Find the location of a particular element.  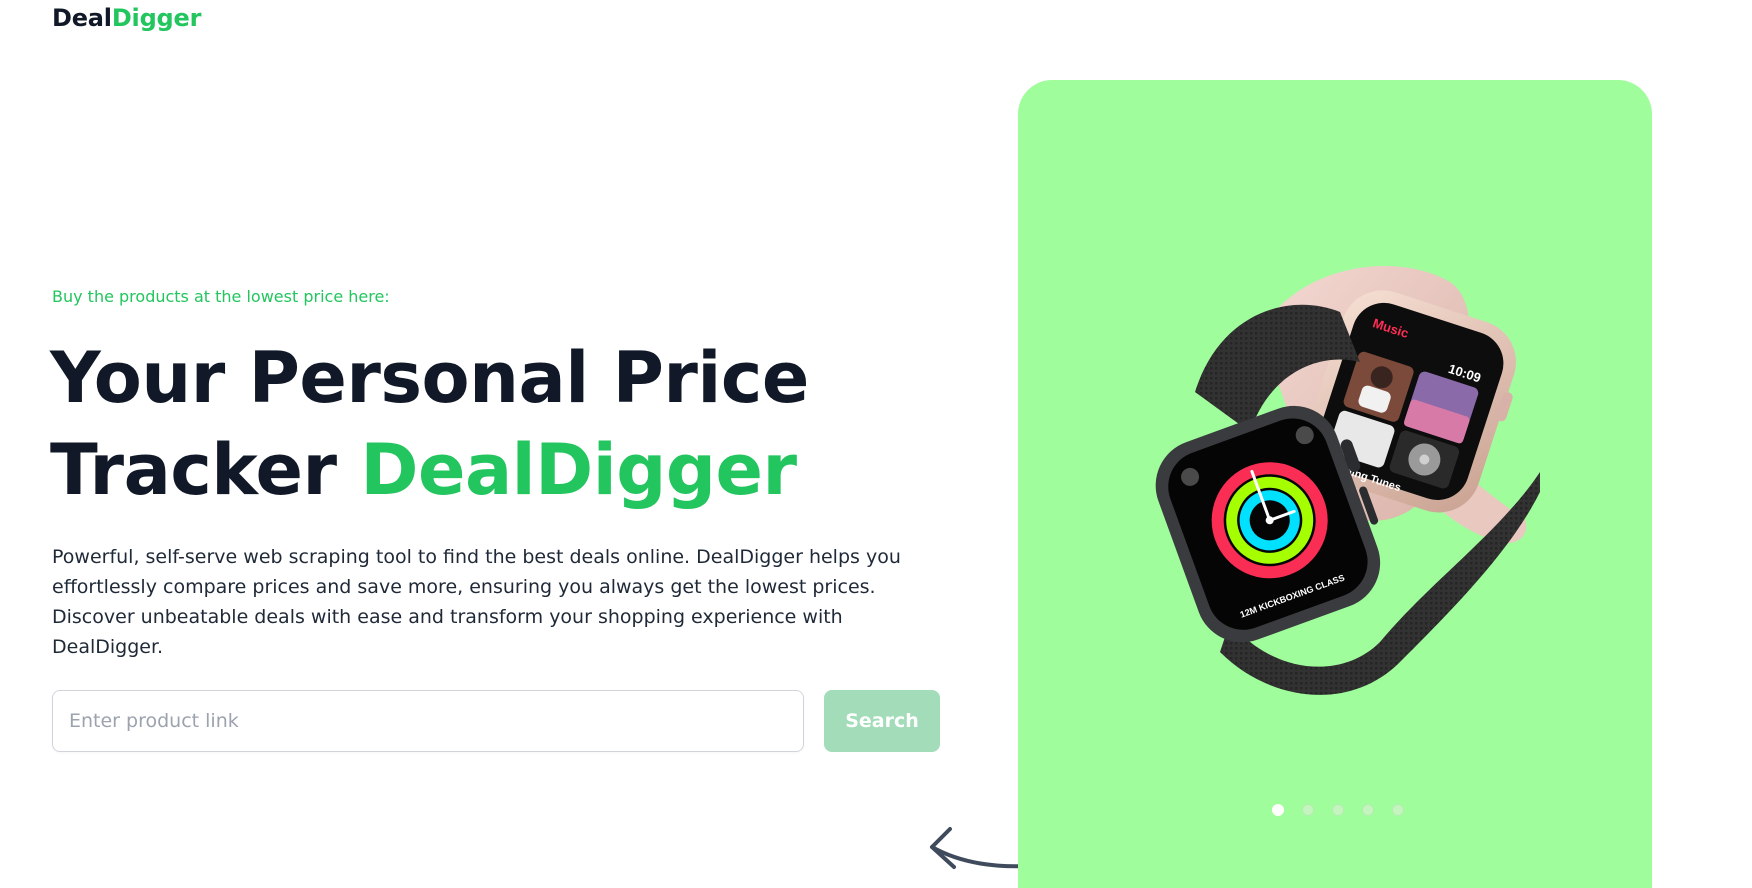

brand-logo: DealDigger is located at coordinates (126, 18).